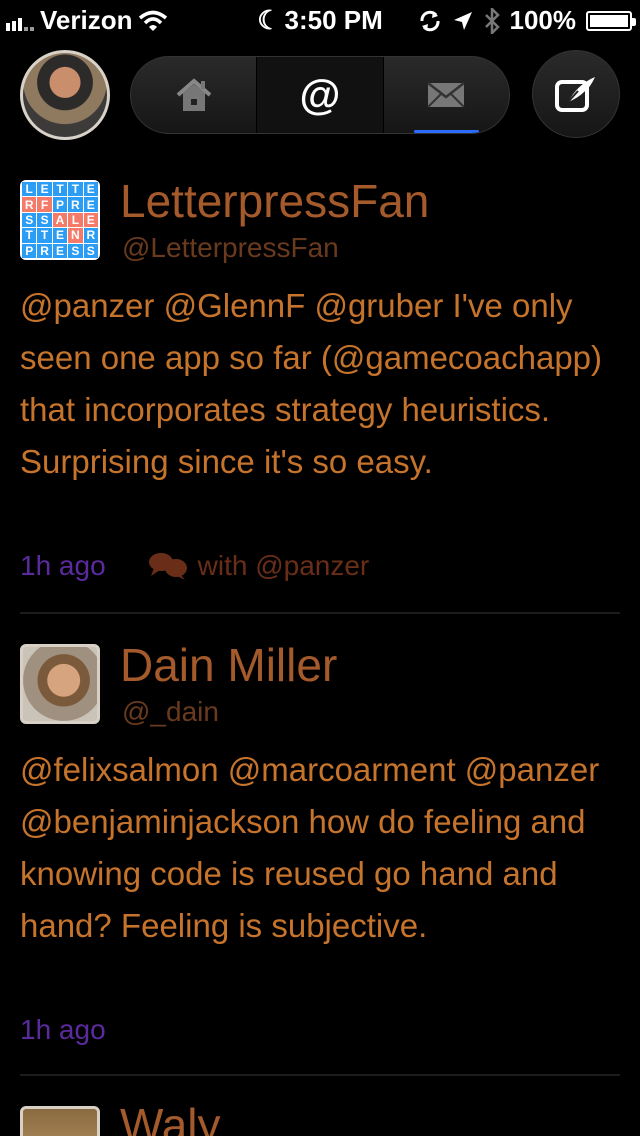 This screenshot has height=1136, width=640. I want to click on new-message-indicator, so click(446, 131).